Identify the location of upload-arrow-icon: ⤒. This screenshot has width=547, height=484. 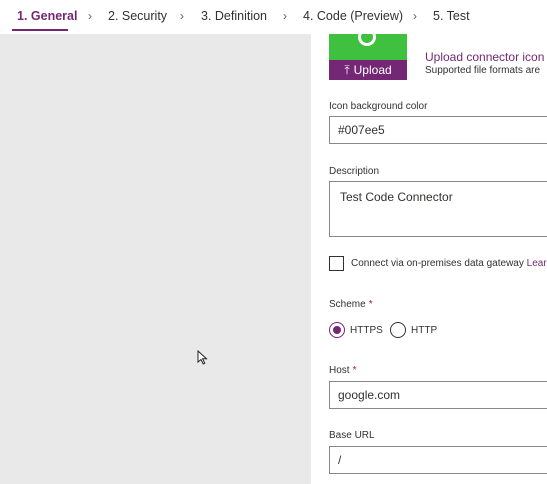
(347, 70).